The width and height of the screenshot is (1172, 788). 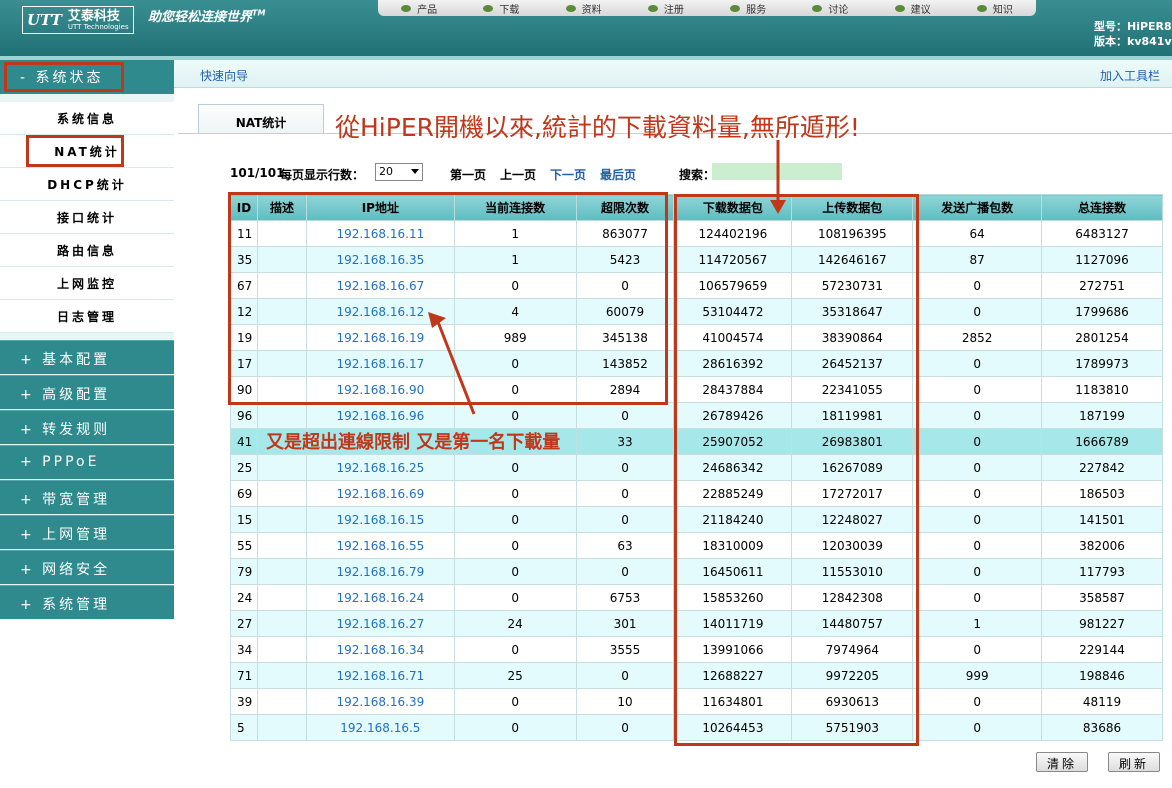 What do you see at coordinates (87, 427) in the screenshot?
I see `sidebar-item-forward-rules: + 转发规则` at bounding box center [87, 427].